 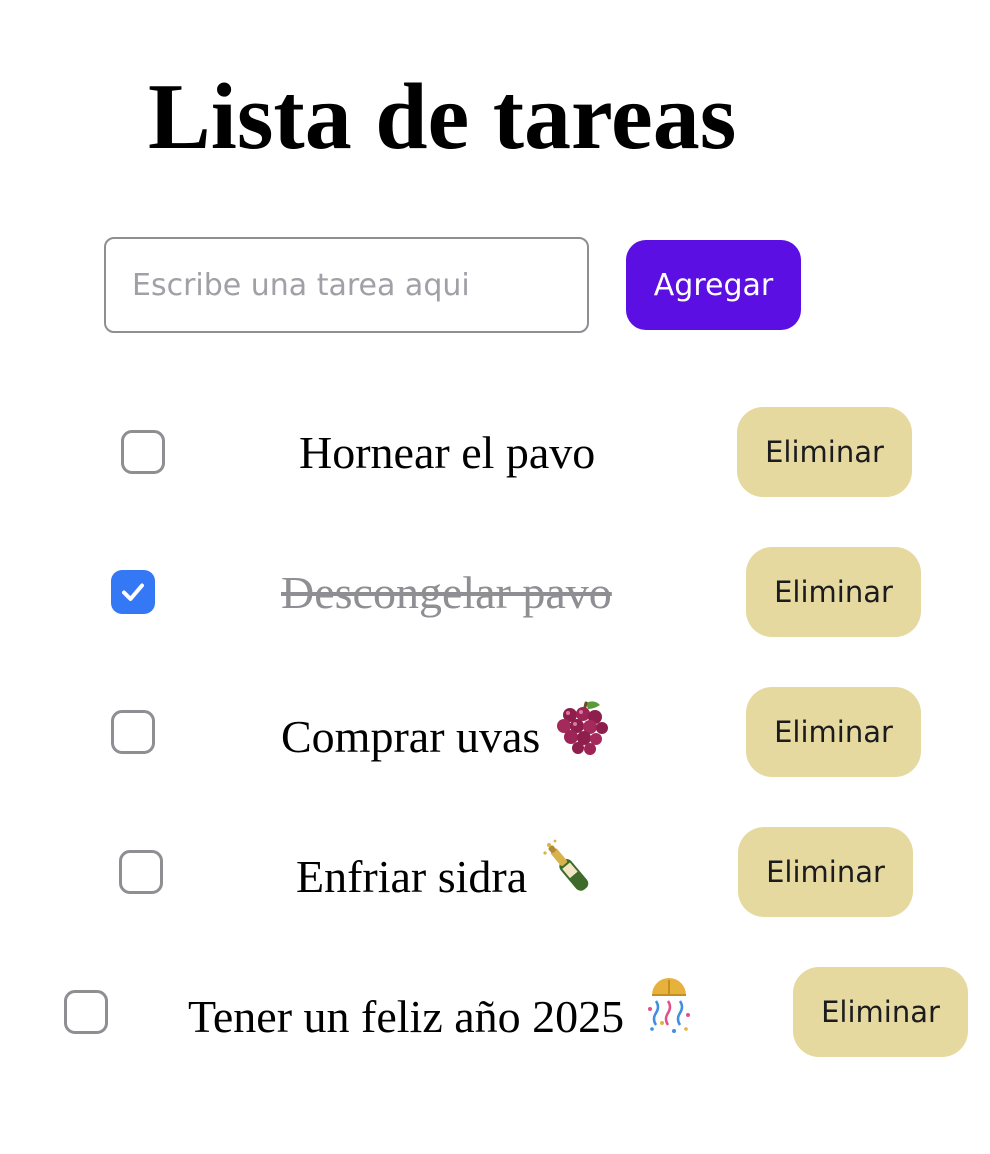 I want to click on grapes-icon, so click(x=581, y=735).